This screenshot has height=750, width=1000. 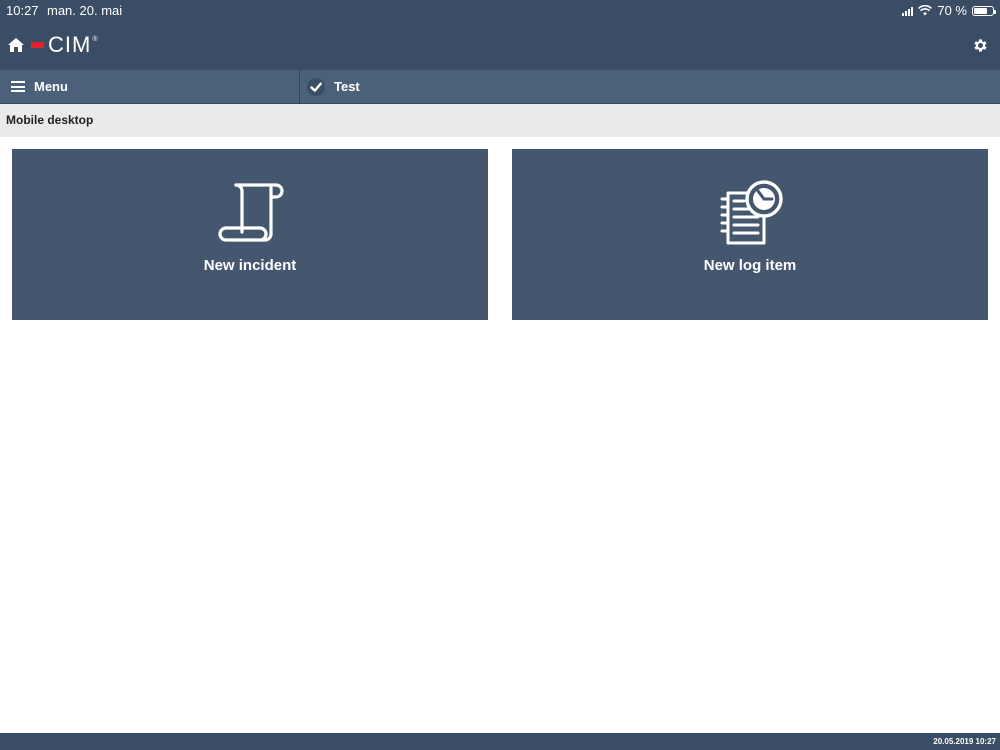 I want to click on footer-bar: 20.05.2019 10:27, so click(x=500, y=741).